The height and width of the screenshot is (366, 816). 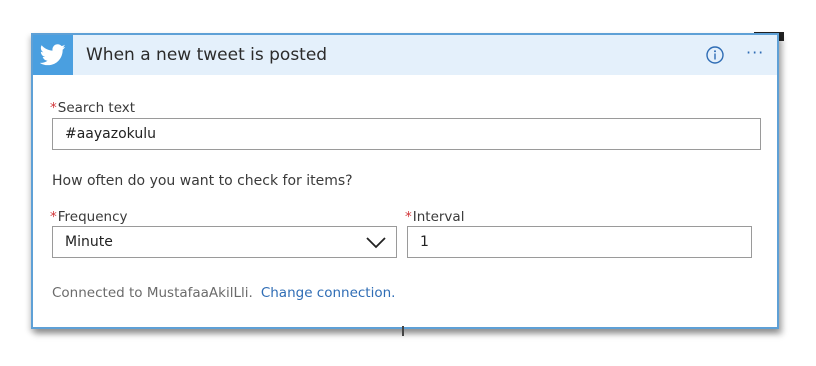 I want to click on search-text-label-text: Search text, so click(x=96, y=108).